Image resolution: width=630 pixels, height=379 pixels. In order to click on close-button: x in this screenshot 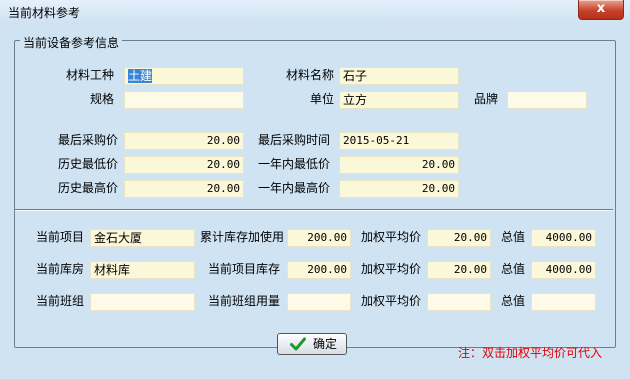, I will do `click(601, 10)`.